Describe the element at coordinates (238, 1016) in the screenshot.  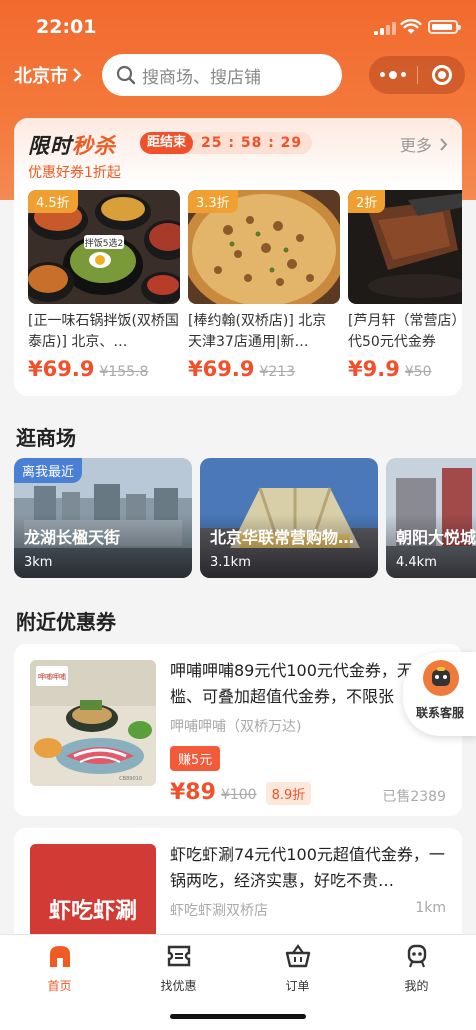
I see `home-indicator` at that location.